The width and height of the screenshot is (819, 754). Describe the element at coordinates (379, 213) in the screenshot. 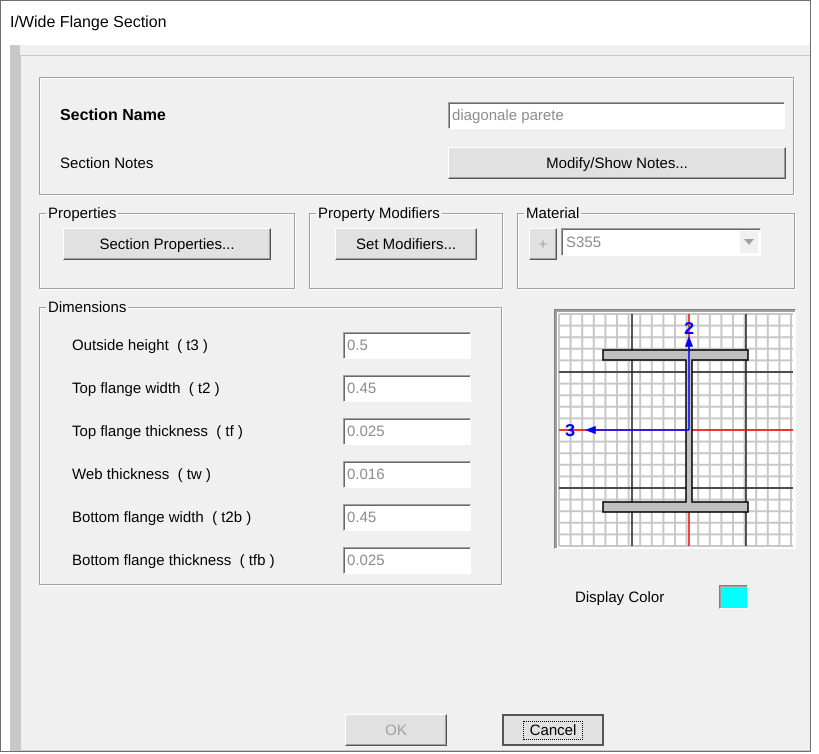

I see `group-title: Property Modifiers` at that location.